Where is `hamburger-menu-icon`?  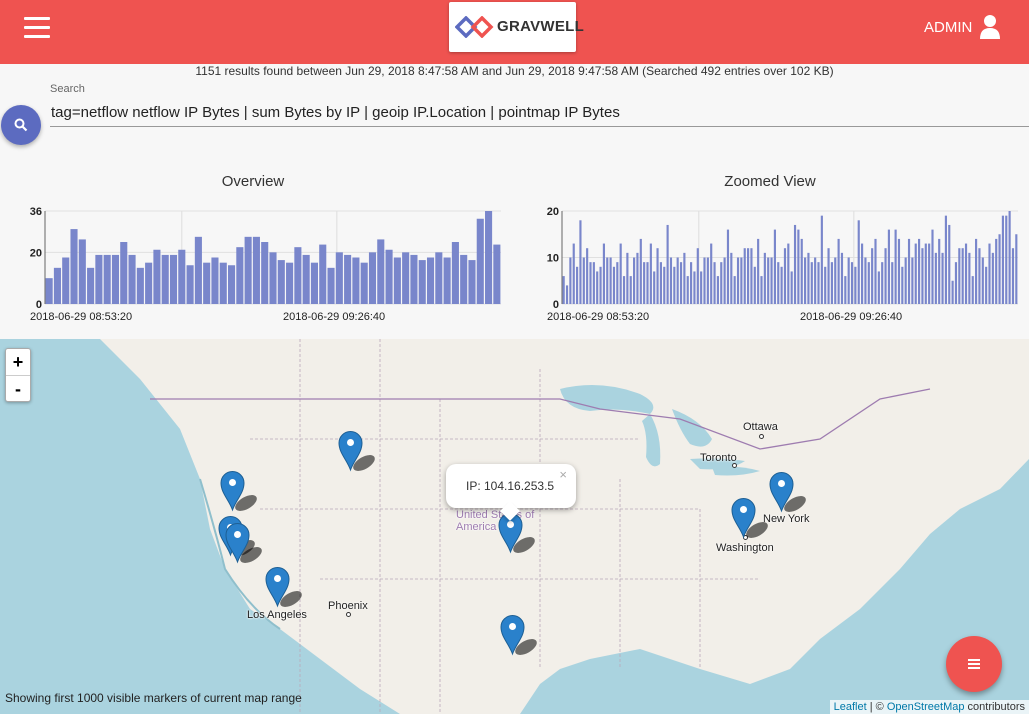 hamburger-menu-icon is located at coordinates (37, 28).